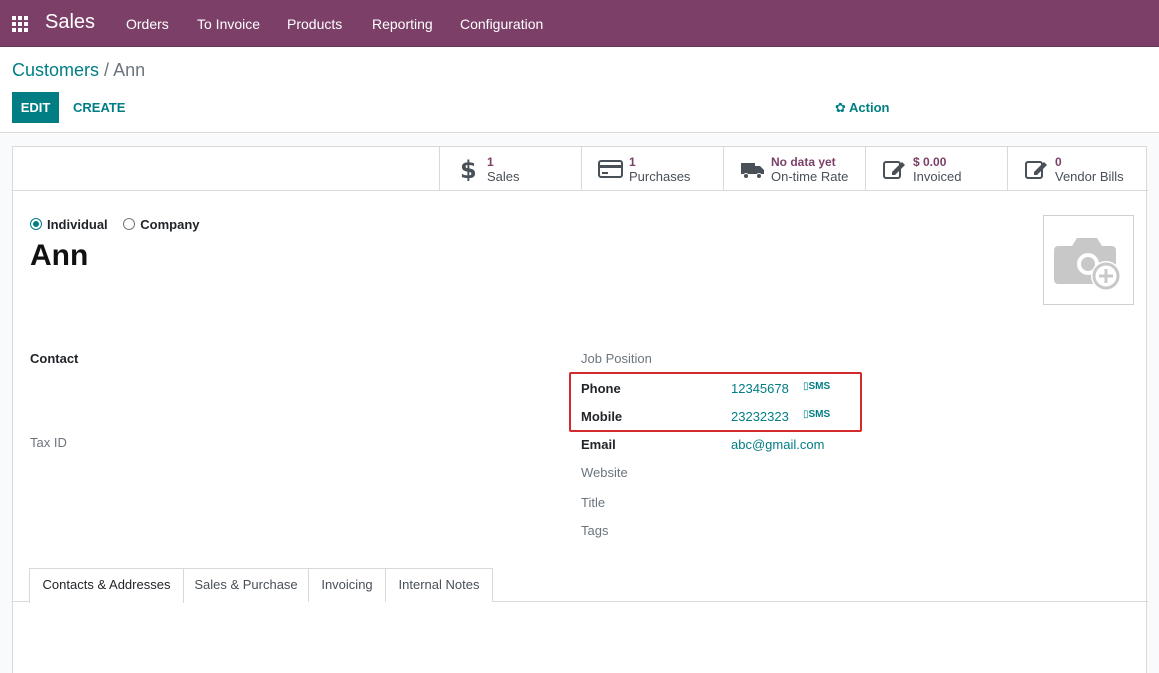  I want to click on website-label: Website, so click(604, 472).